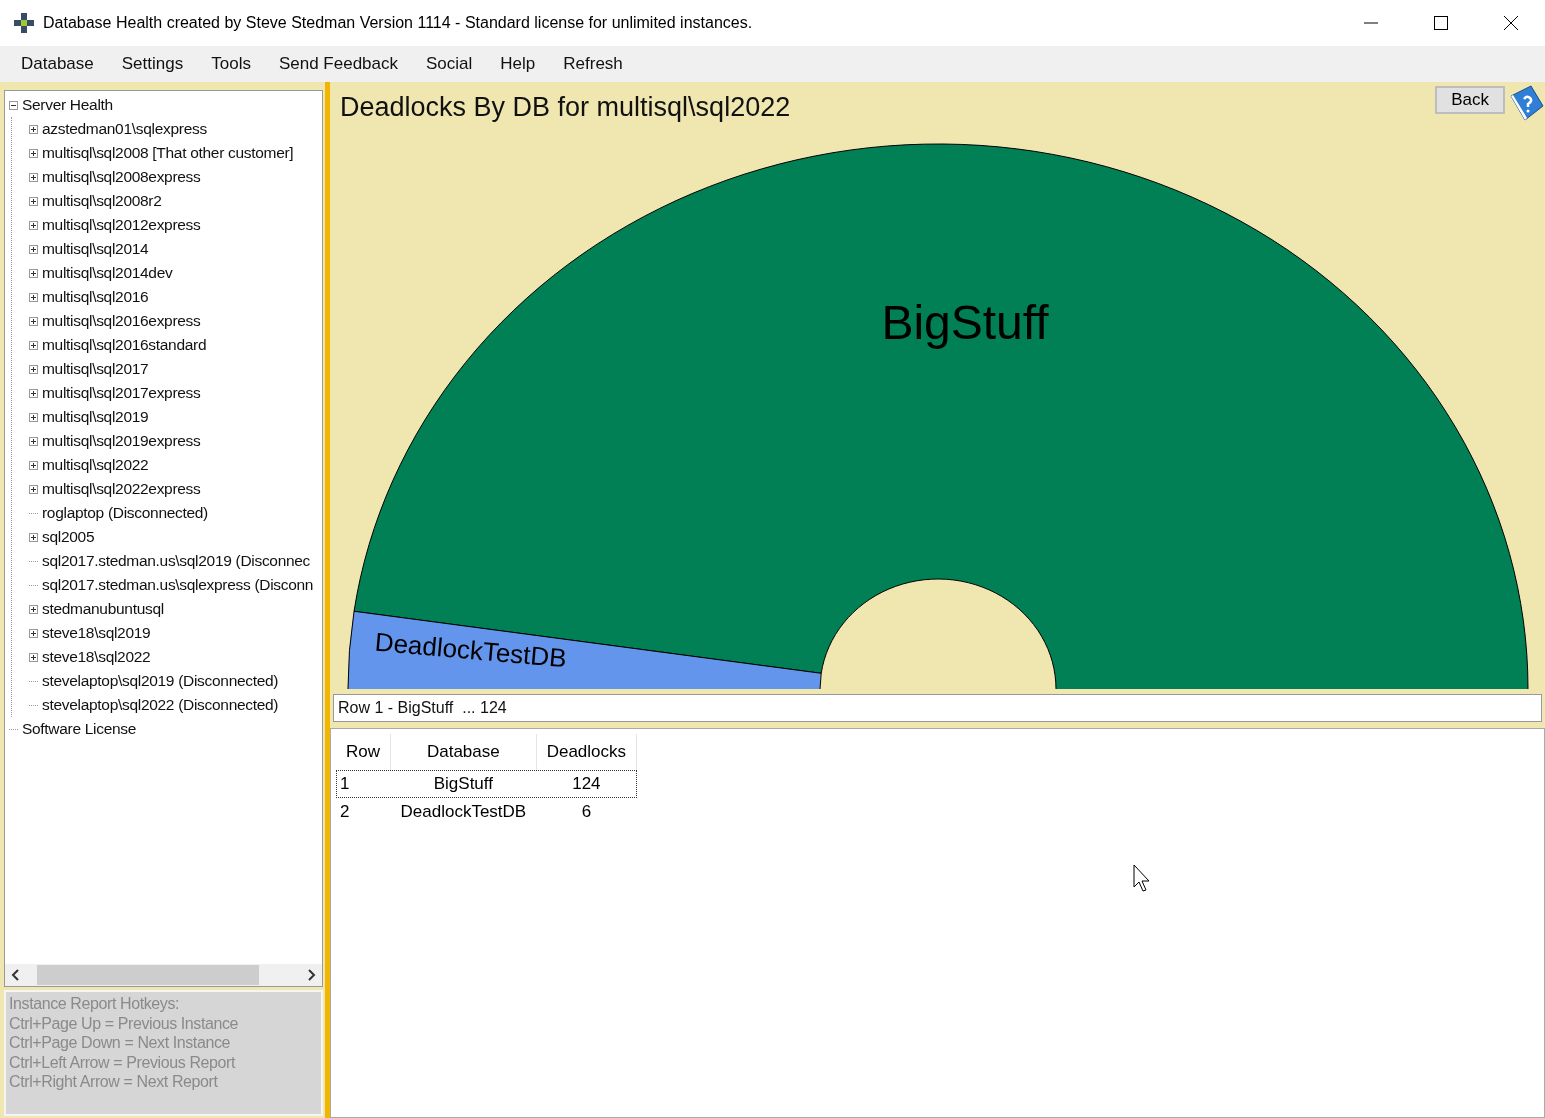 Image resolution: width=1545 pixels, height=1118 pixels. Describe the element at coordinates (95, 465) in the screenshot. I see `tree-item: multisql\sql2022` at that location.